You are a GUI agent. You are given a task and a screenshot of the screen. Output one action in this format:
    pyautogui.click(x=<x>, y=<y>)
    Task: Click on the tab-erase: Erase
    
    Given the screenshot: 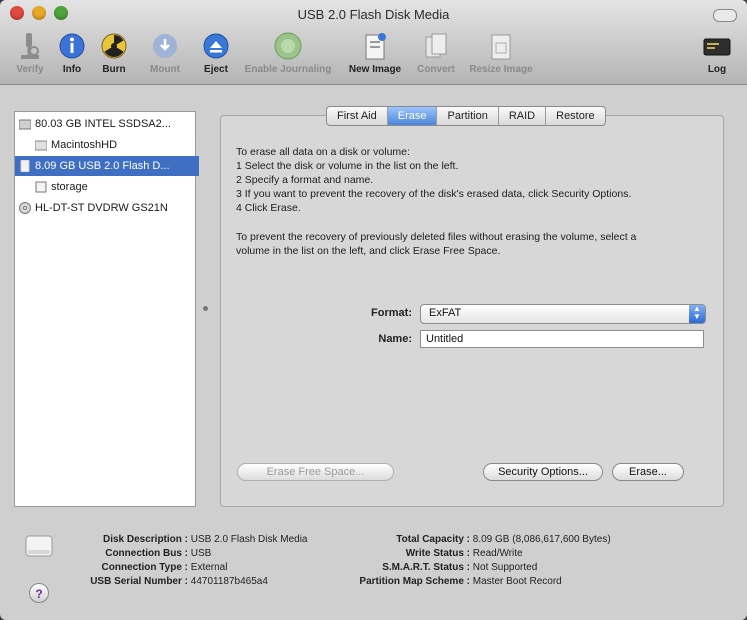 What is the action you would take?
    pyautogui.click(x=412, y=116)
    